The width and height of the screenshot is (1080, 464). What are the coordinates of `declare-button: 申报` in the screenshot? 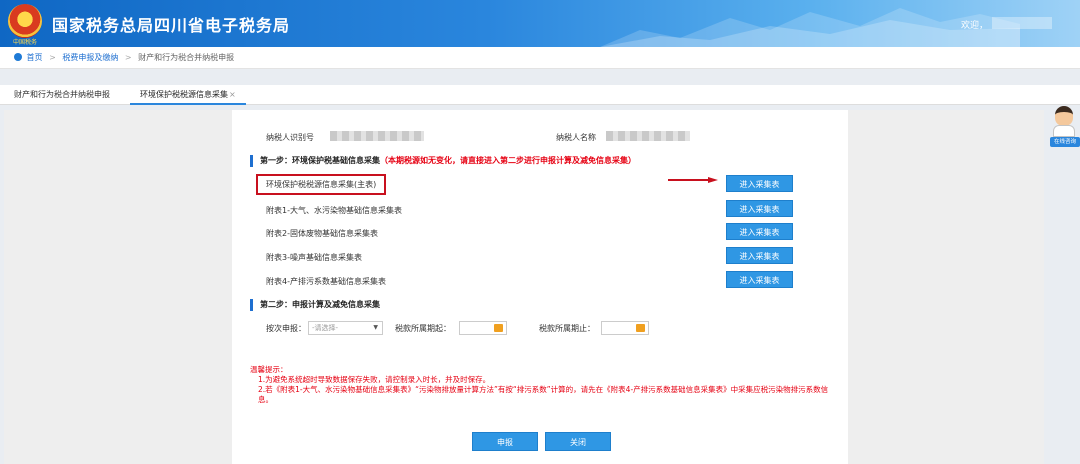 It's located at (505, 441).